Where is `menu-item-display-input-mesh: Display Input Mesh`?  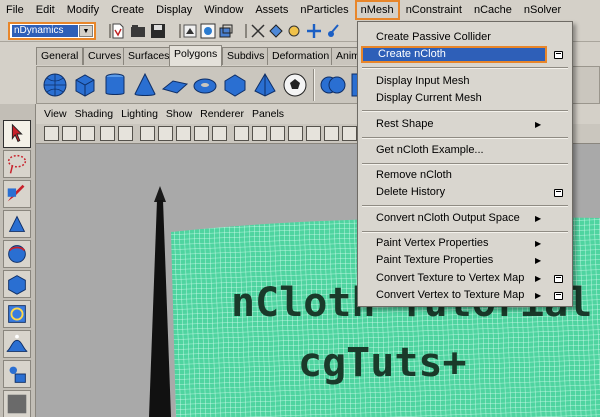
menu-item-display-input-mesh: Display Input Mesh is located at coordinates (465, 81).